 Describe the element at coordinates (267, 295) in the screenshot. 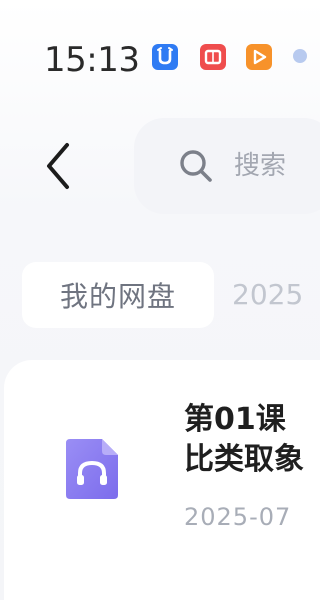

I see `breadcrumb-folder: 2025` at that location.